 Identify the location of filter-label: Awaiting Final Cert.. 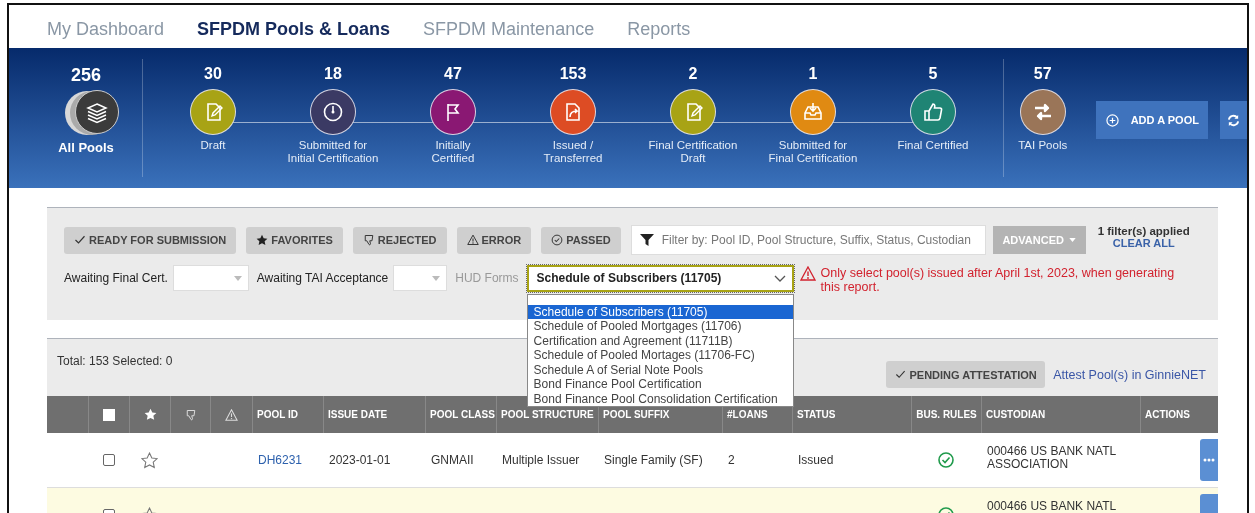
(116, 278).